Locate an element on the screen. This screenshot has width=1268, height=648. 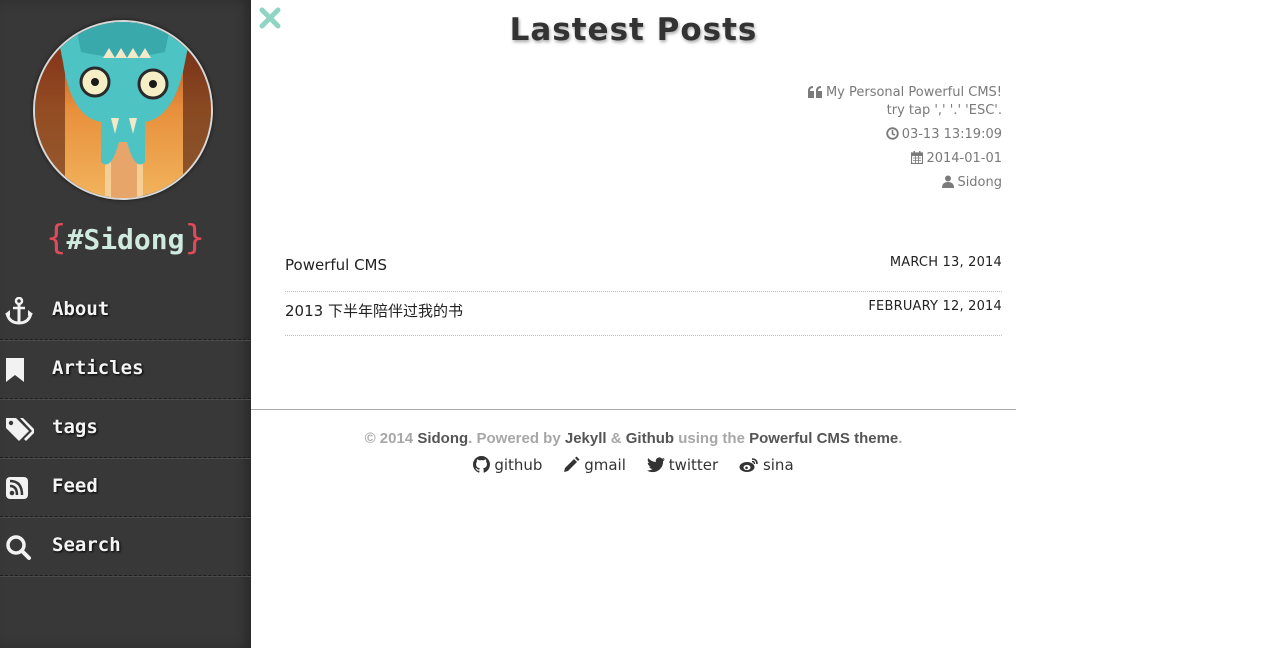
sidebar-item-articles: Articles is located at coordinates (125, 369).